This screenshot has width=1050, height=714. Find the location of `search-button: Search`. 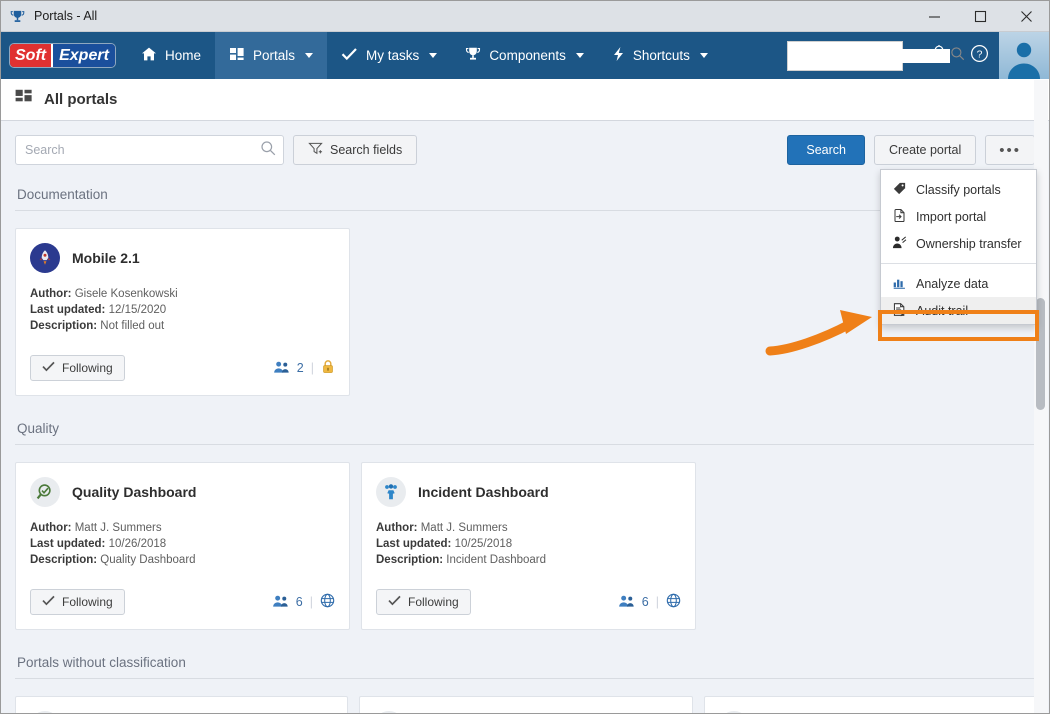

search-button: Search is located at coordinates (826, 150).